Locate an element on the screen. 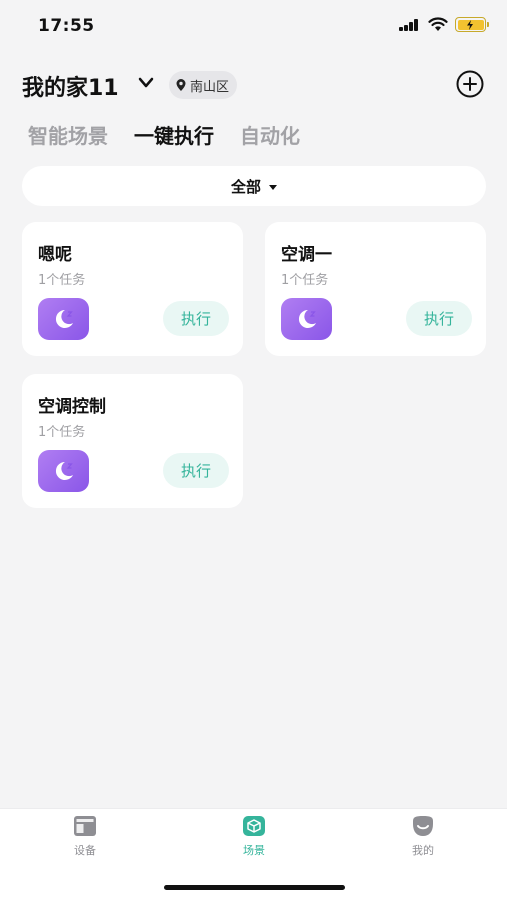 This screenshot has height=900, width=507. location-chip: 南山区 is located at coordinates (203, 85).